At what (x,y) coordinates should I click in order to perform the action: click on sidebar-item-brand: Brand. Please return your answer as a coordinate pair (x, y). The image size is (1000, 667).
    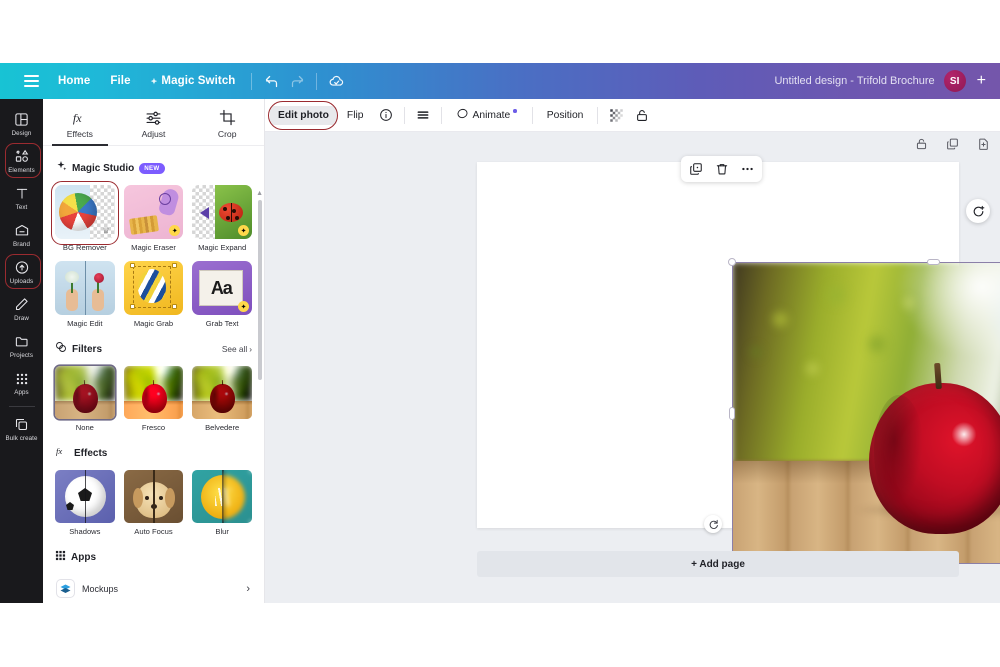
    Looking at the image, I should click on (22, 234).